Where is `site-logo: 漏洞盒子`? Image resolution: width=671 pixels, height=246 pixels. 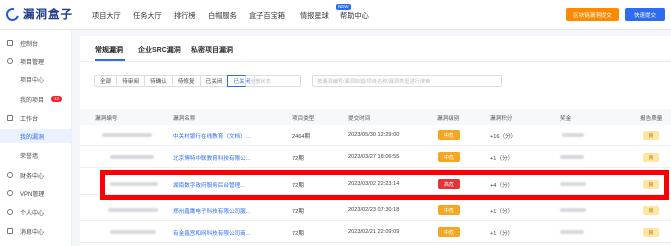
site-logo: 漏洞盒子 is located at coordinates (38, 14).